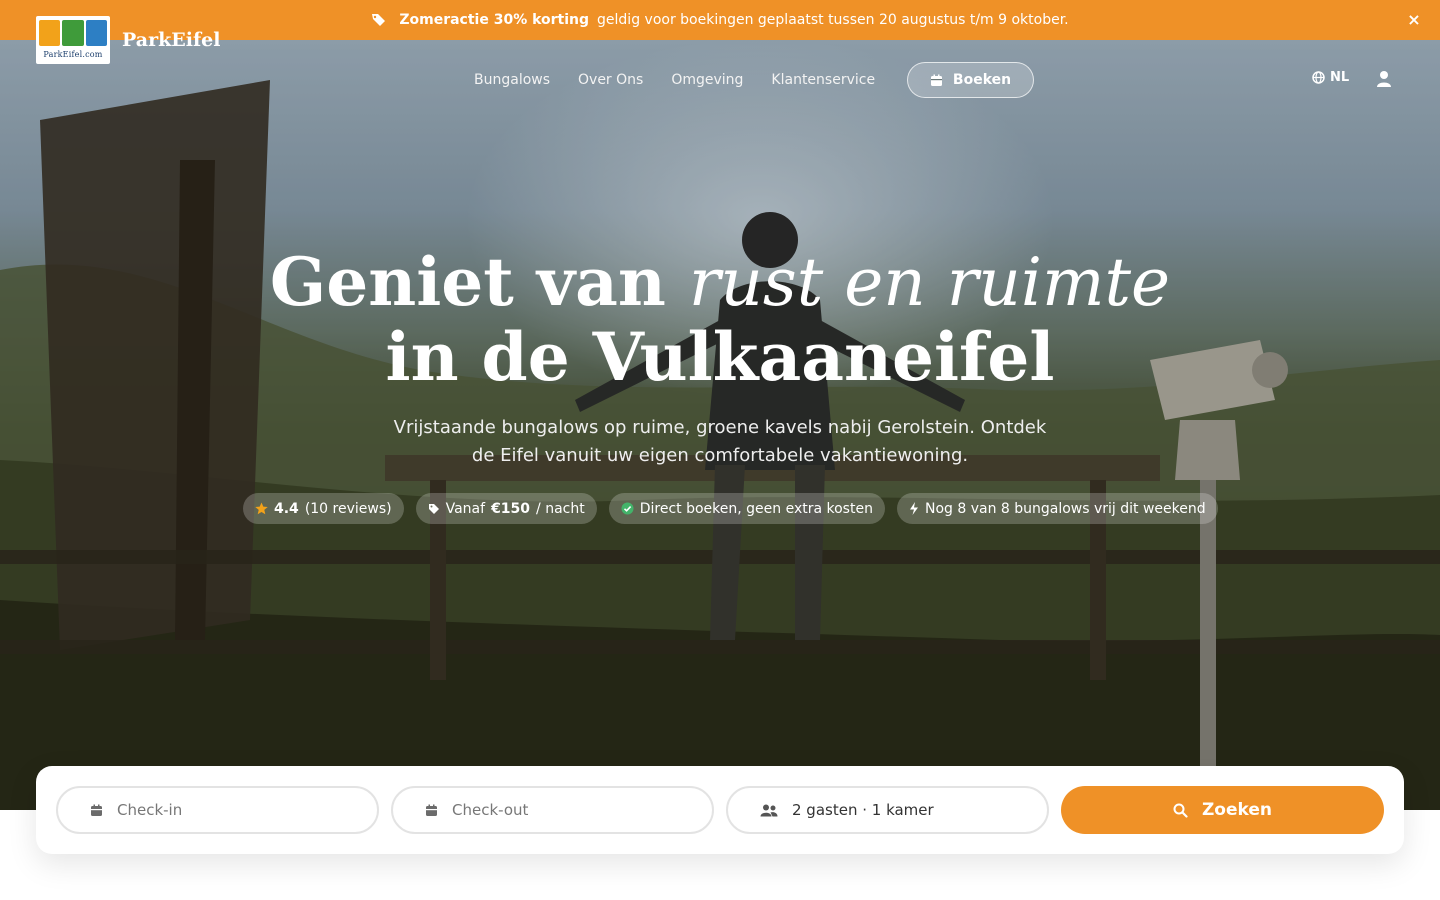  What do you see at coordinates (1237, 810) in the screenshot?
I see `search-button-label: Zoeken` at bounding box center [1237, 810].